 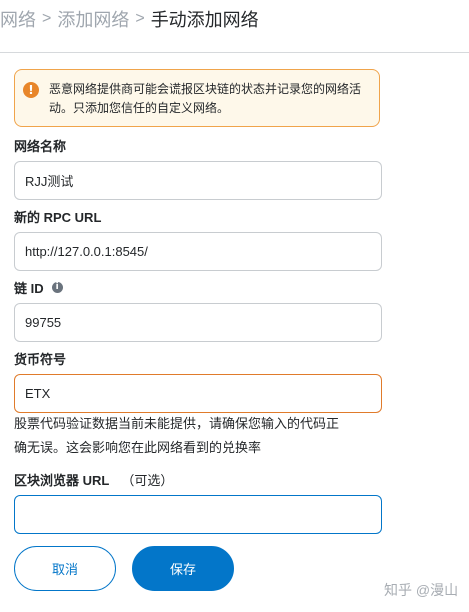 I want to click on warning-line-1: 恶意网络提供商可能会谎报区块链的状态并记录您的网络活, so click(x=205, y=89).